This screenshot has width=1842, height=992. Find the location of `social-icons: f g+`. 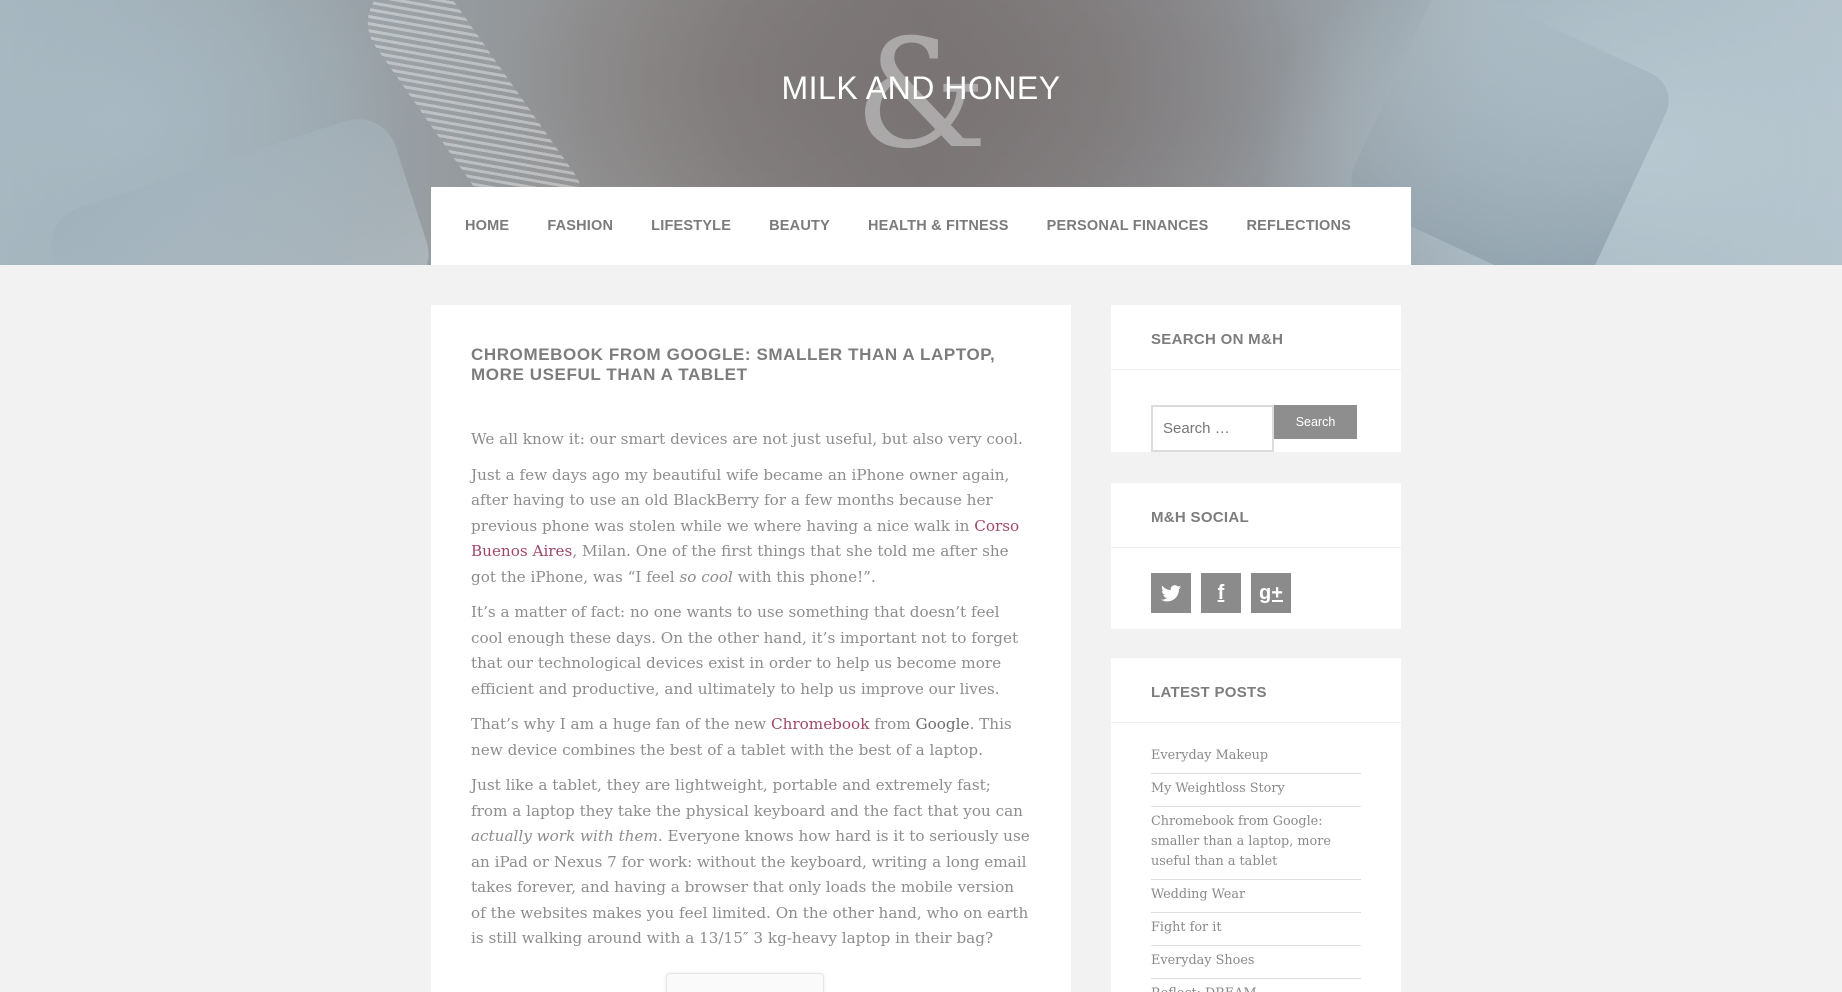

social-icons: f g+ is located at coordinates (1221, 593).